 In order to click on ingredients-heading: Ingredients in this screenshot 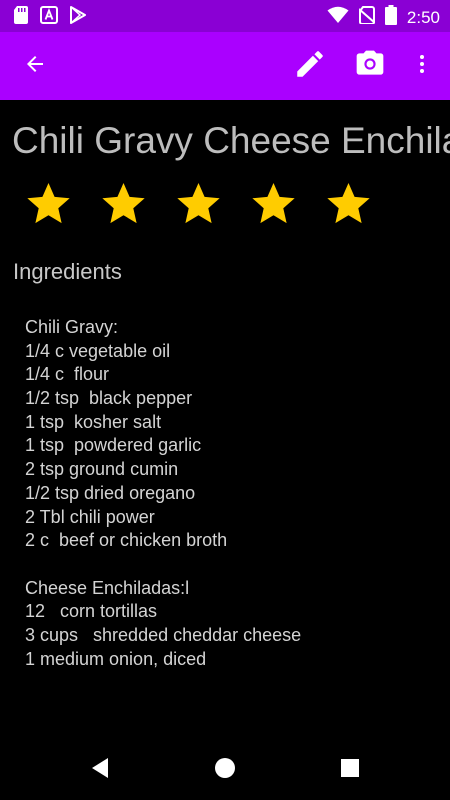, I will do `click(67, 271)`.